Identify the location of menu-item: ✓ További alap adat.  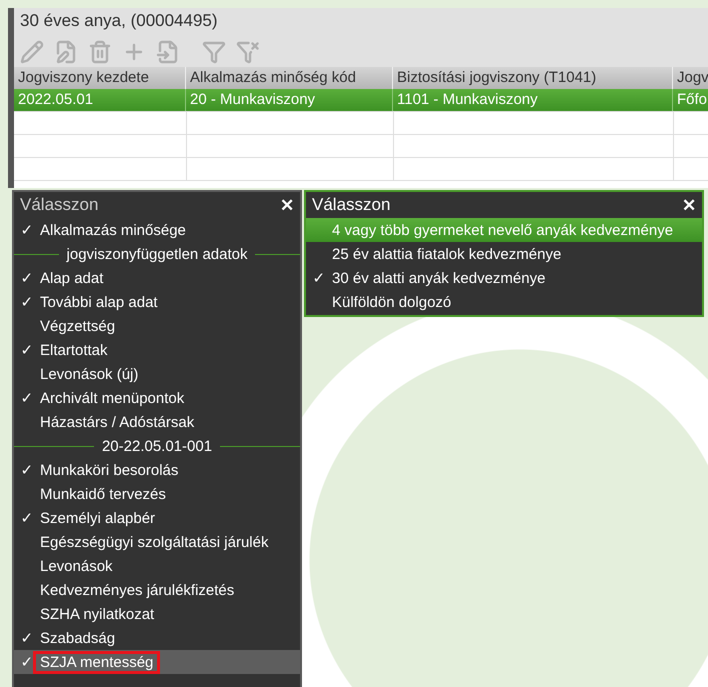
(157, 302).